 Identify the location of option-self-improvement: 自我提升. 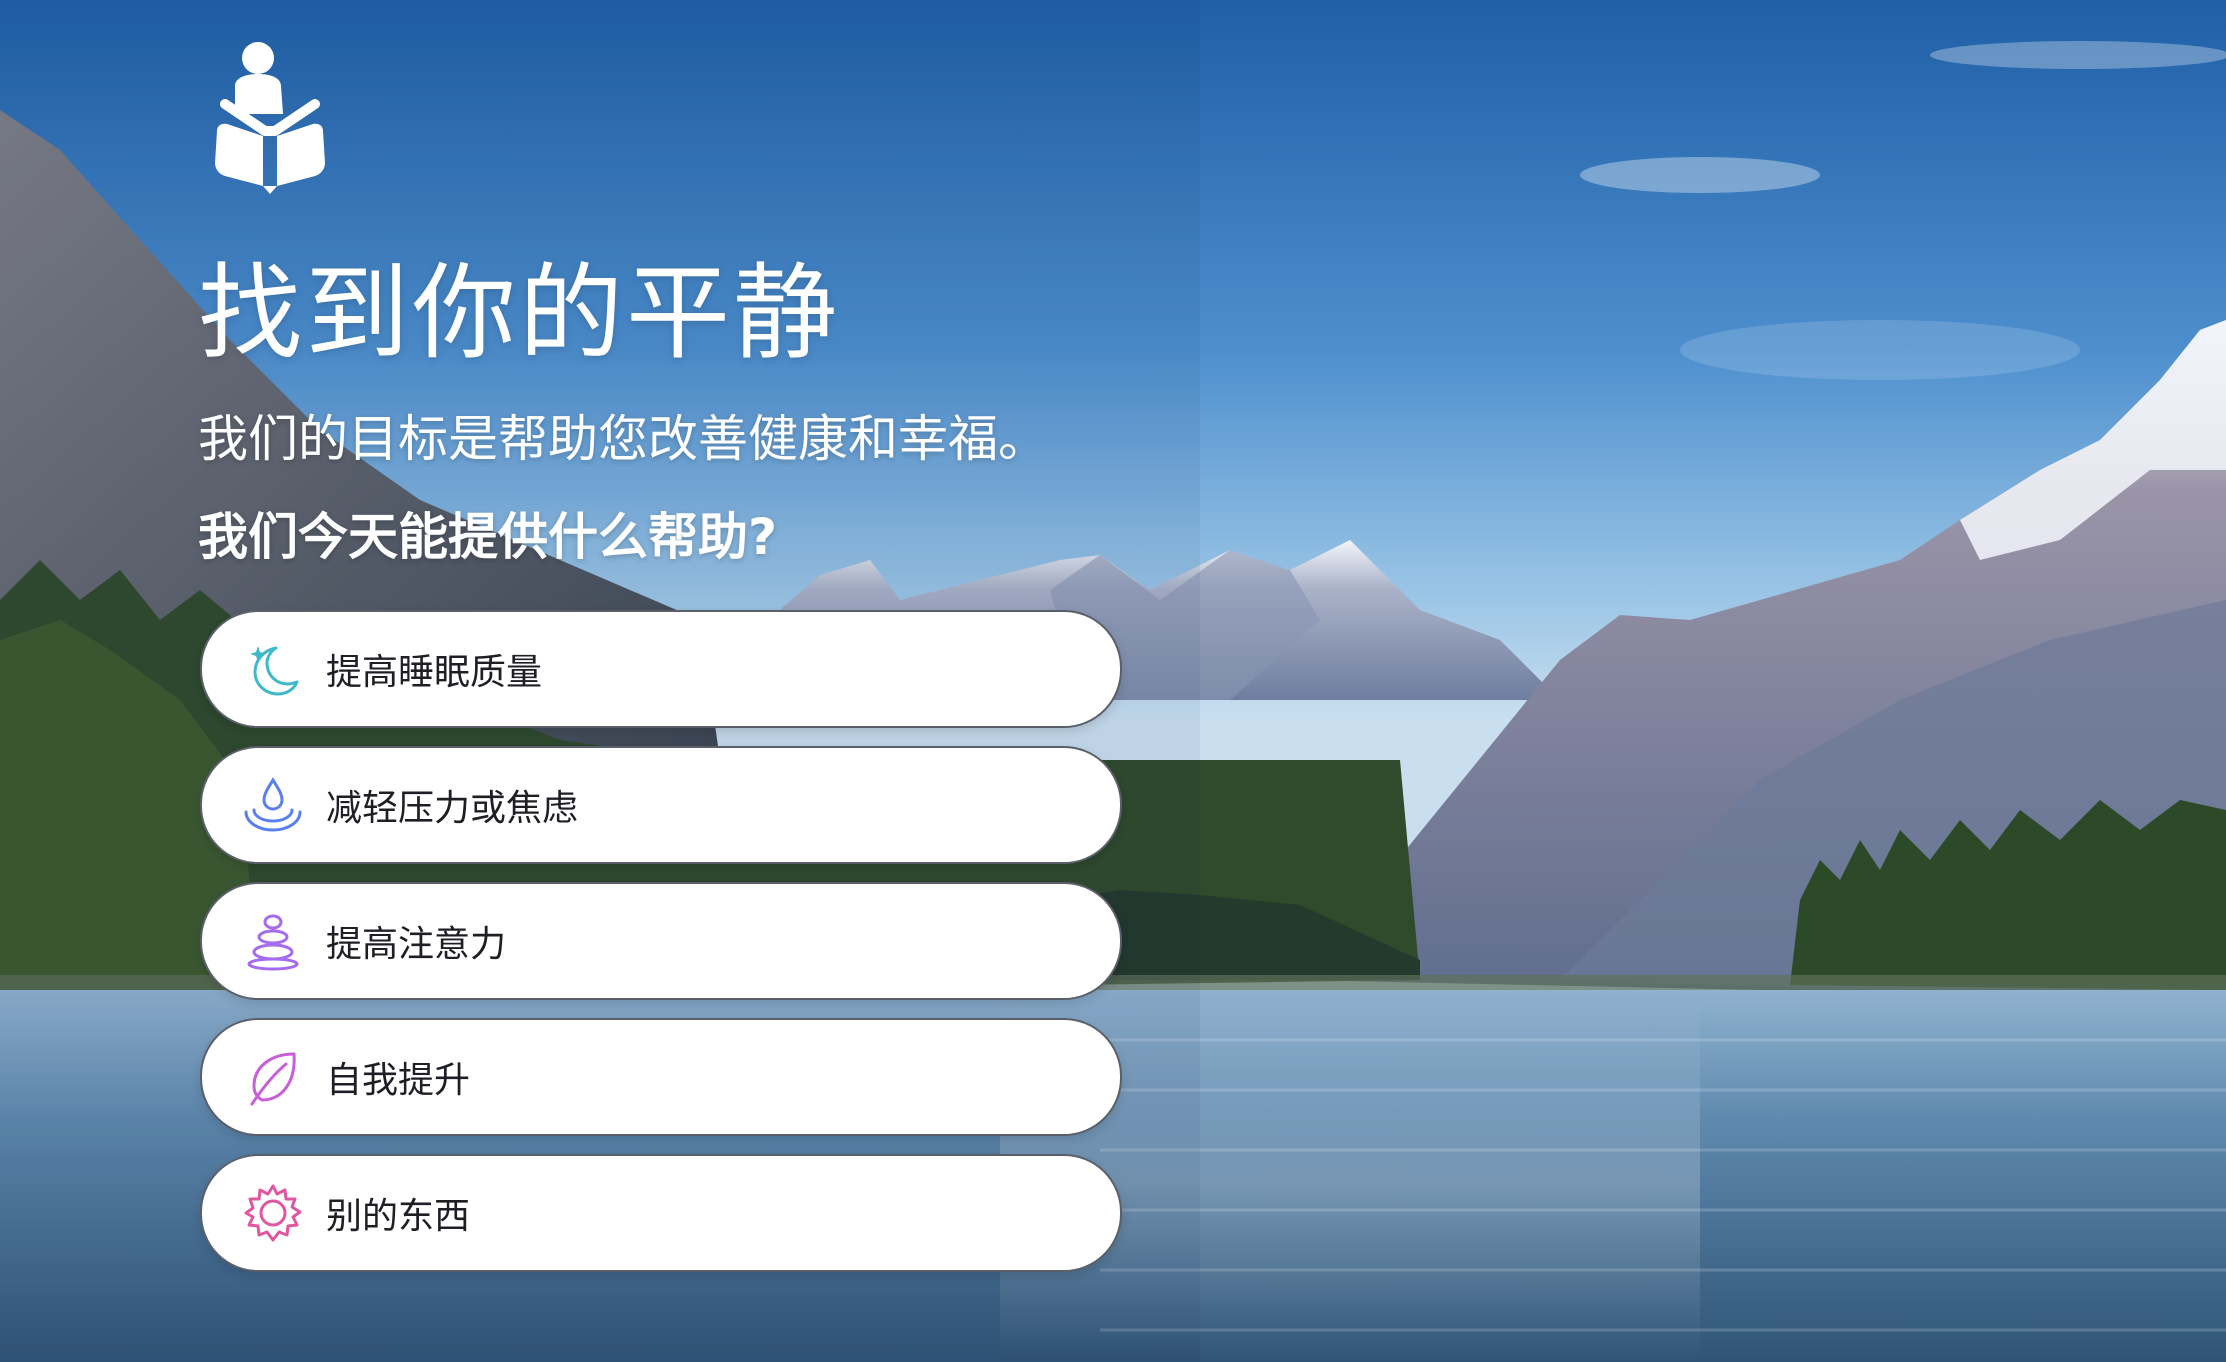
(661, 1077).